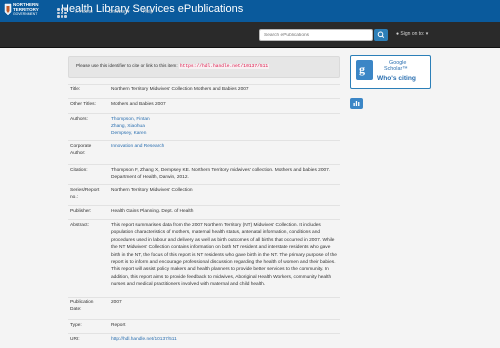 This screenshot has height=348, width=500. Describe the element at coordinates (78, 154) in the screenshot. I see `corporate-label-line-2: Author:` at that location.